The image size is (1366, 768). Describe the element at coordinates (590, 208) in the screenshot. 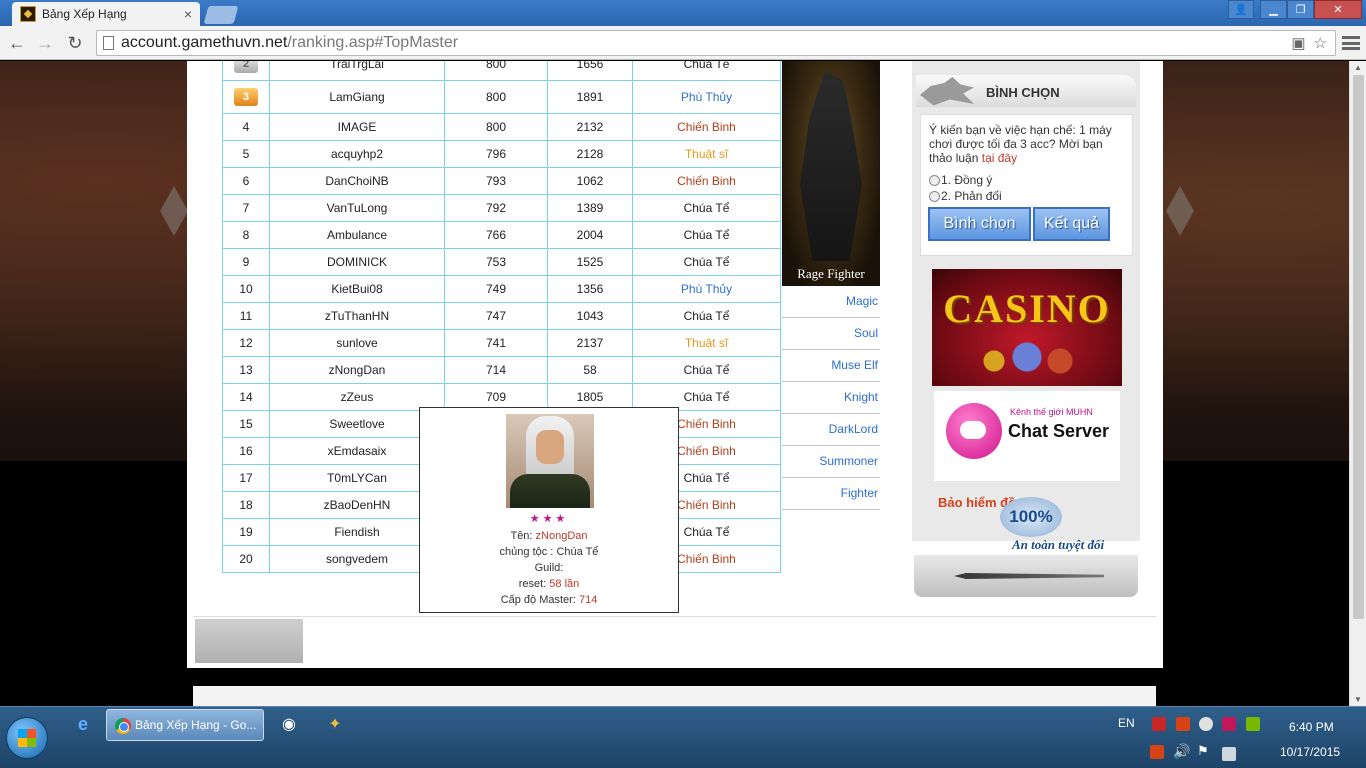

I see `reset-count-cell: 1389` at that location.